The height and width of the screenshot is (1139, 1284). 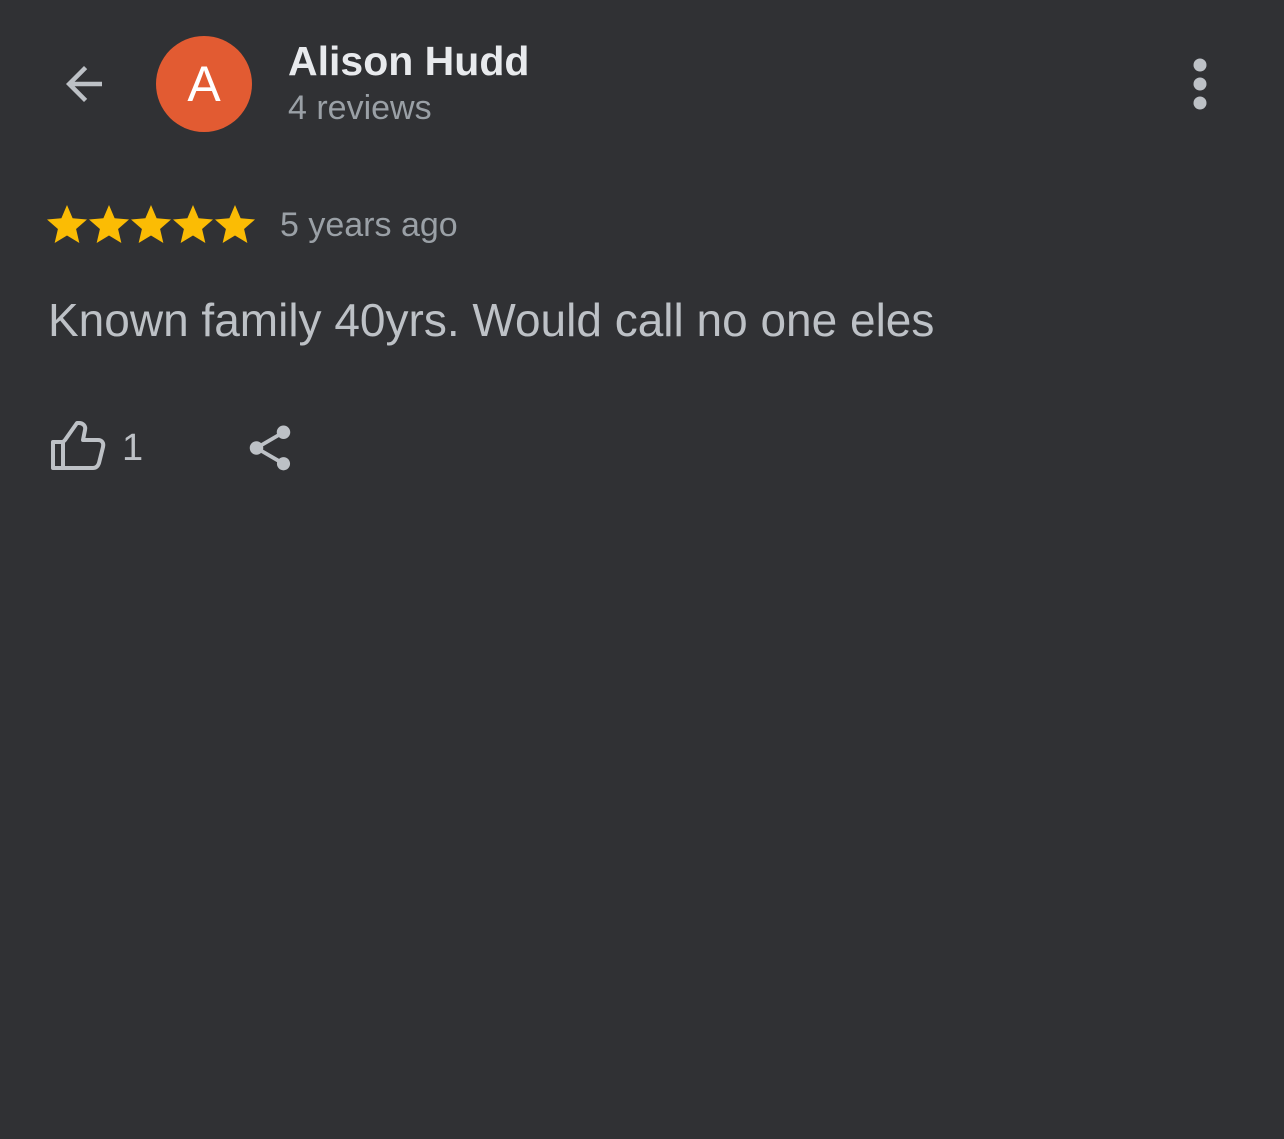 I want to click on avatar-initial: A, so click(x=204, y=84).